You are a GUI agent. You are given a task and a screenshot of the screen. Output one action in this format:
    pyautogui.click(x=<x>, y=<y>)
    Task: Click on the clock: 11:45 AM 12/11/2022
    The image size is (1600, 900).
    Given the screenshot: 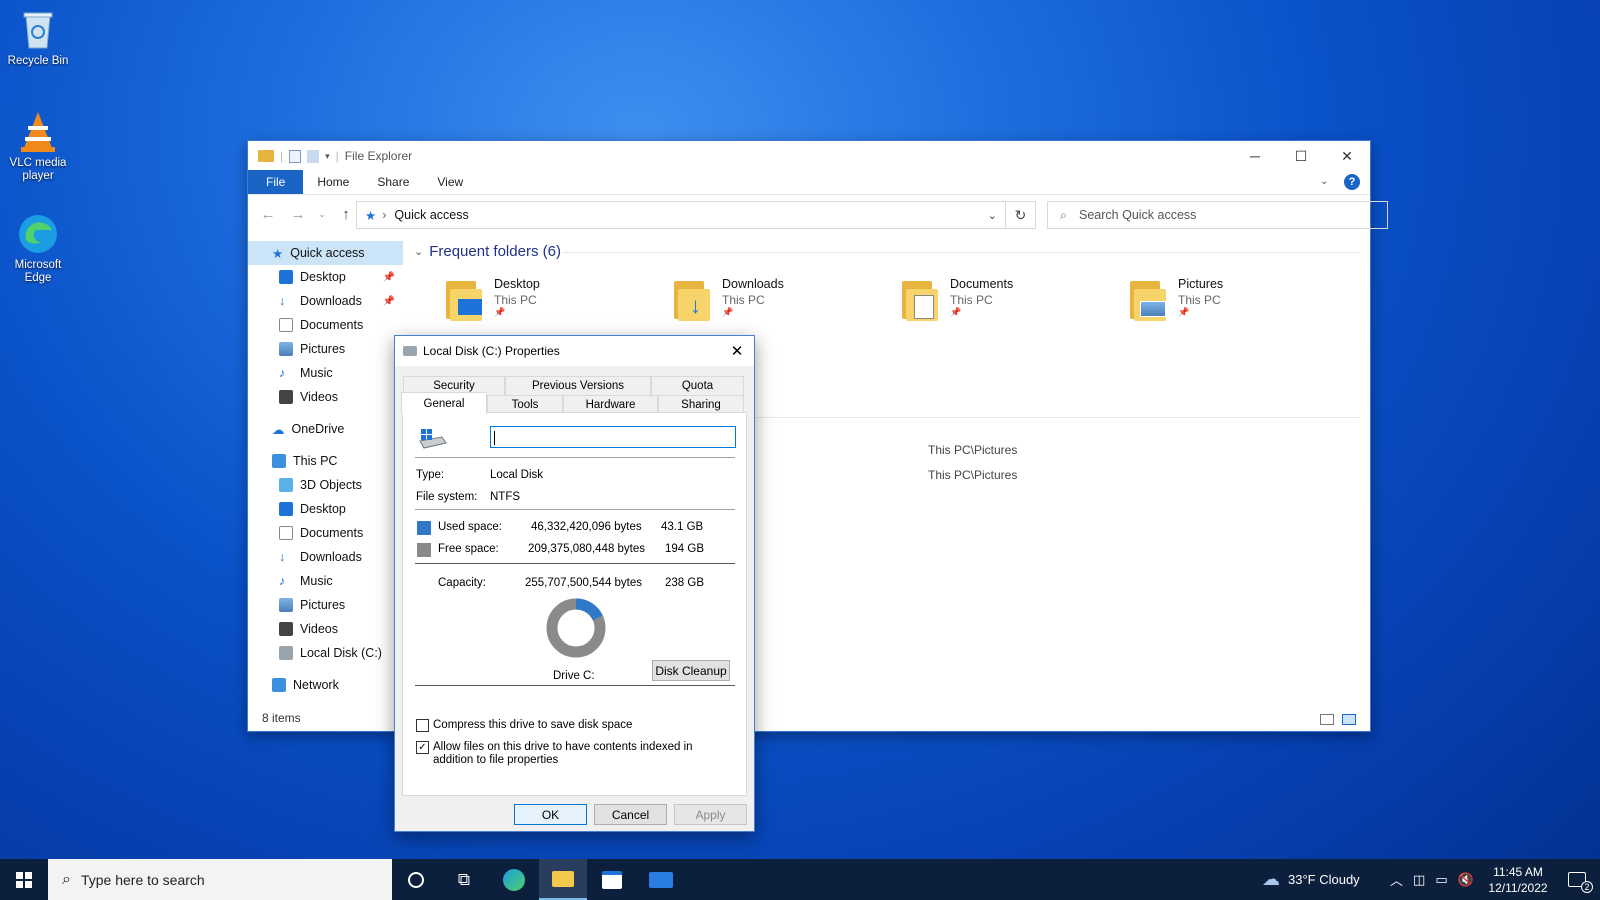 What is the action you would take?
    pyautogui.click(x=1518, y=879)
    